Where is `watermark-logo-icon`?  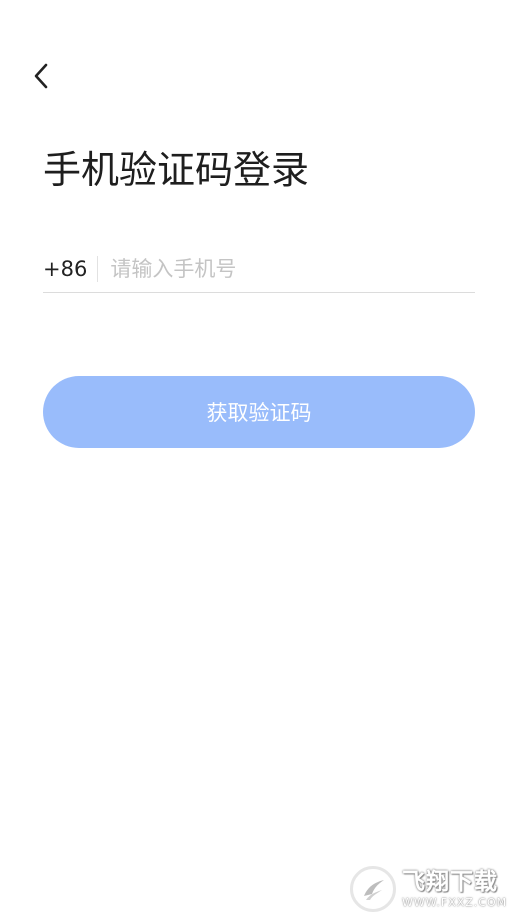 watermark-logo-icon is located at coordinates (374, 890).